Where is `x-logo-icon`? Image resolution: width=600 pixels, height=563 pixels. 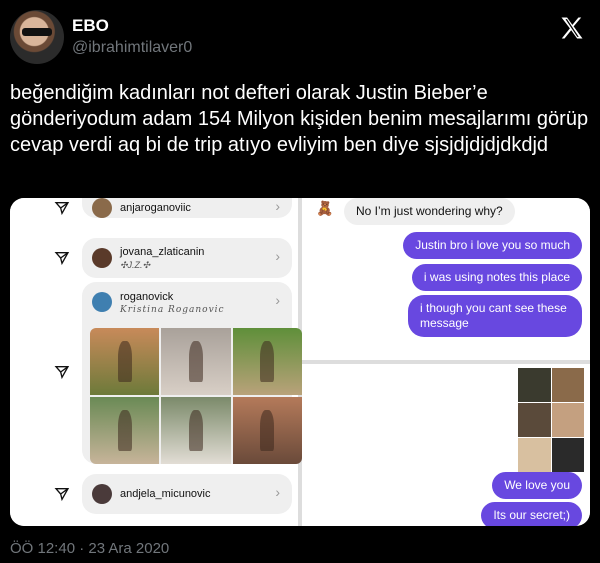 x-logo-icon is located at coordinates (572, 28).